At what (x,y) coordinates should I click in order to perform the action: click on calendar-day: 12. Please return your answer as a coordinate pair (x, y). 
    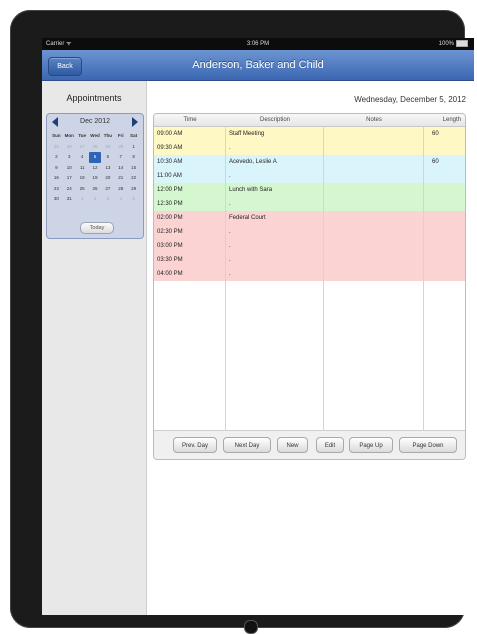
    Looking at the image, I should click on (95, 168).